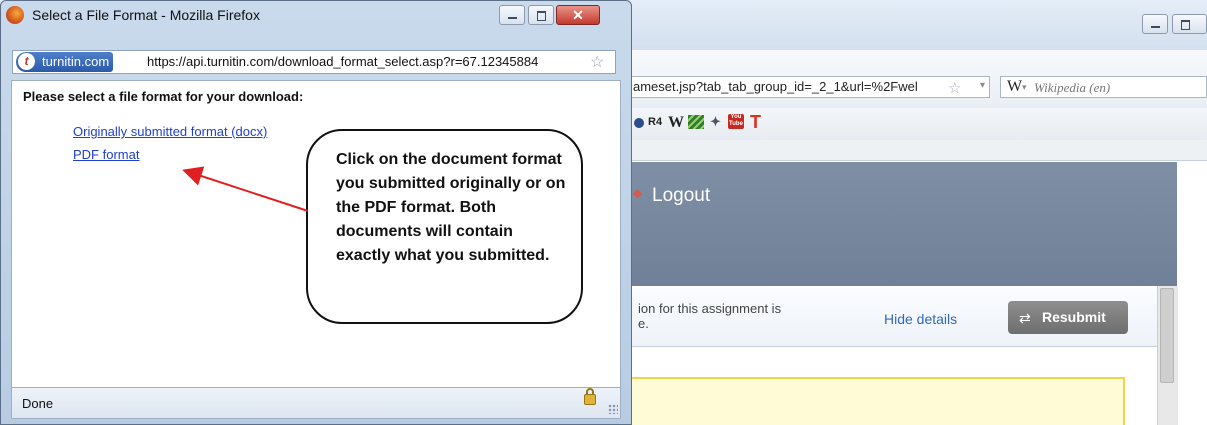 Image resolution: width=1207 pixels, height=425 pixels. Describe the element at coordinates (76, 61) in the screenshot. I see `site-identity-label: turnitin.com` at that location.